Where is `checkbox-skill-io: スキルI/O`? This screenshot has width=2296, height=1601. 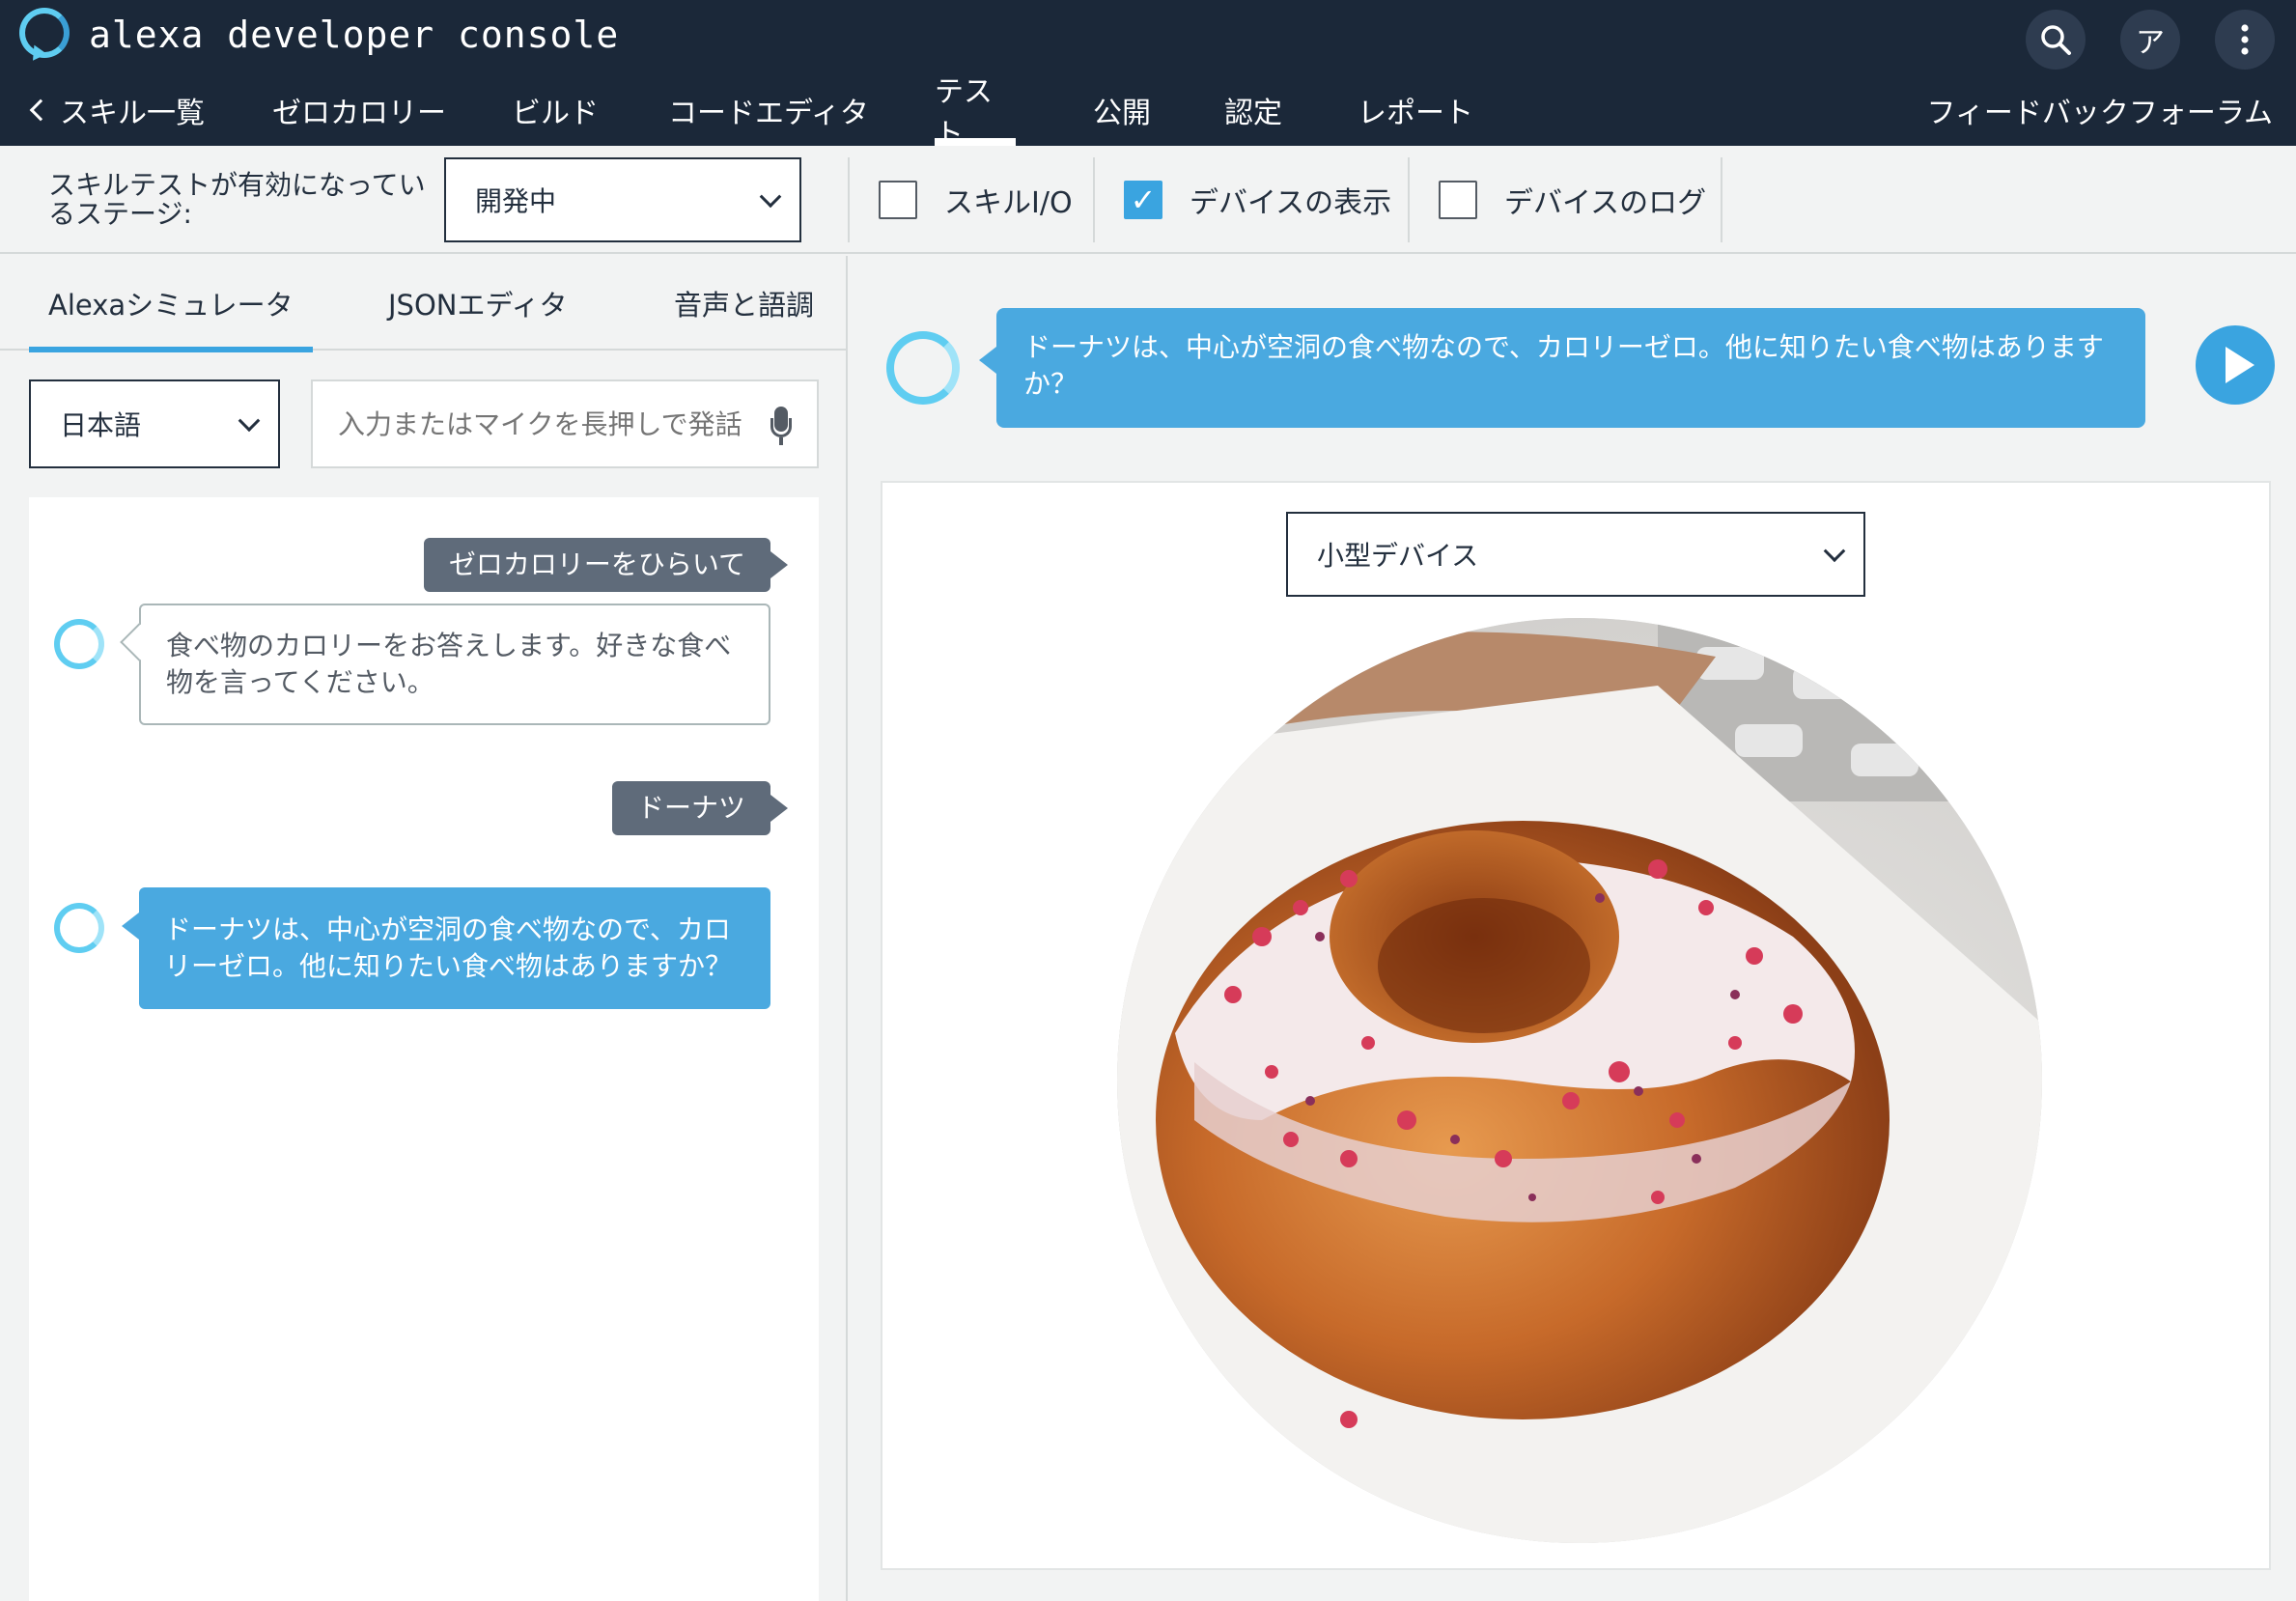 checkbox-skill-io: スキルI/O is located at coordinates (976, 200).